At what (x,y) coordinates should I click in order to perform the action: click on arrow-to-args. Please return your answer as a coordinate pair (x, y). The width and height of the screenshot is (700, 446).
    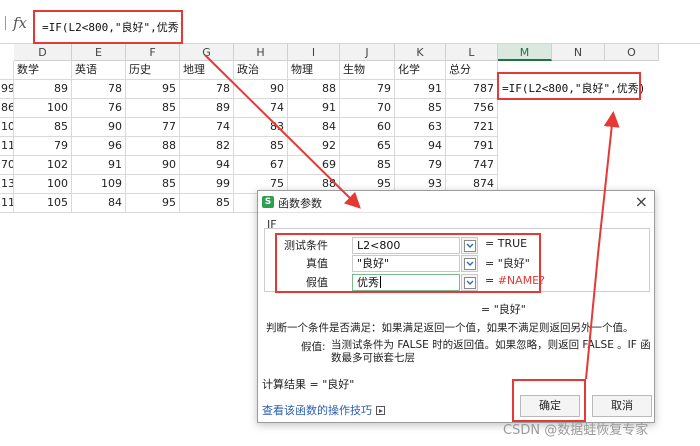
    Looking at the image, I should click on (282, 131).